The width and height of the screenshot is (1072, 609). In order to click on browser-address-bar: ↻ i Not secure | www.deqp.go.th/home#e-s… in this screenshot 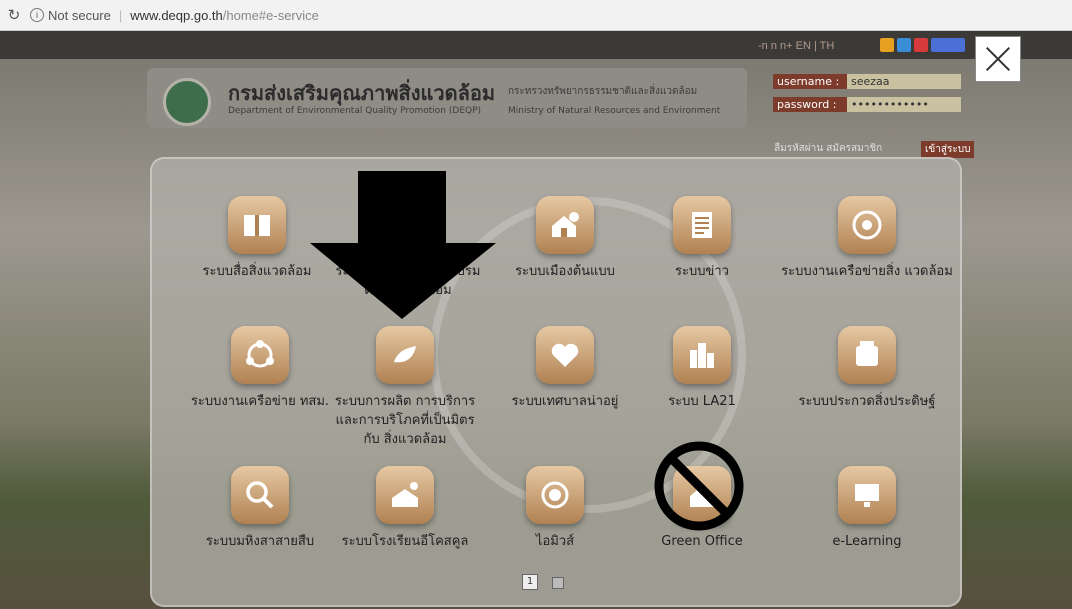, I will do `click(536, 15)`.